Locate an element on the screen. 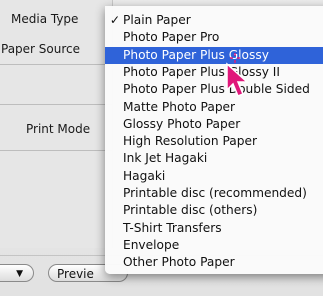  media-type-option-label: Printable disc (recommended) is located at coordinates (215, 193).